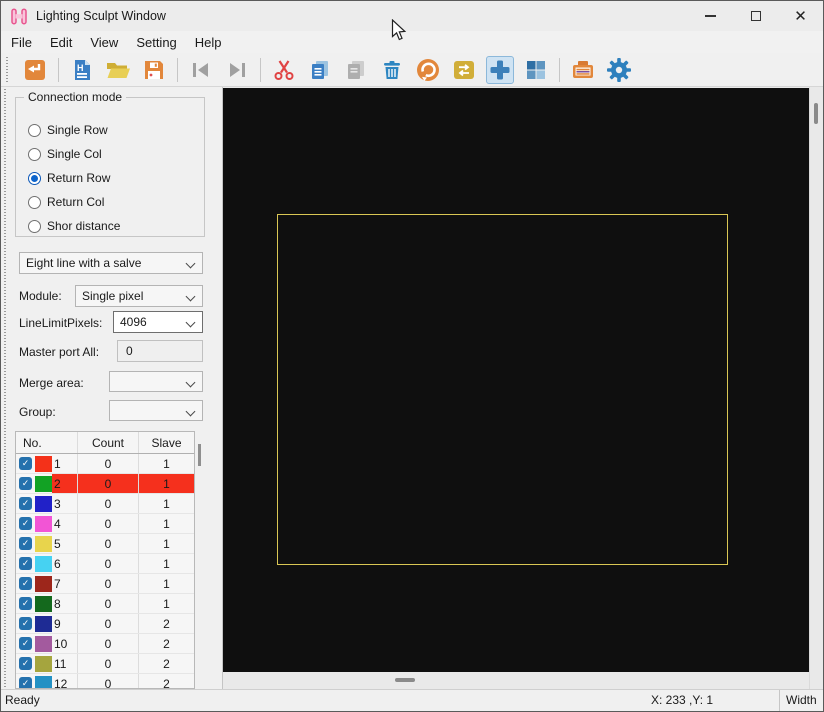  I want to click on radio-single-row: Single Row, so click(68, 130).